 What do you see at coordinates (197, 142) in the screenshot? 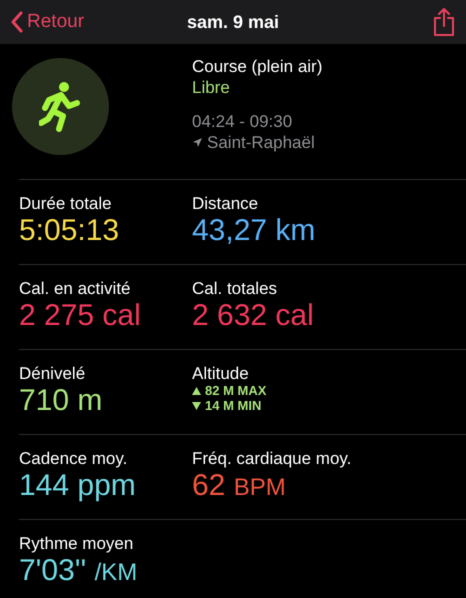
I see `location-arrow-icon` at bounding box center [197, 142].